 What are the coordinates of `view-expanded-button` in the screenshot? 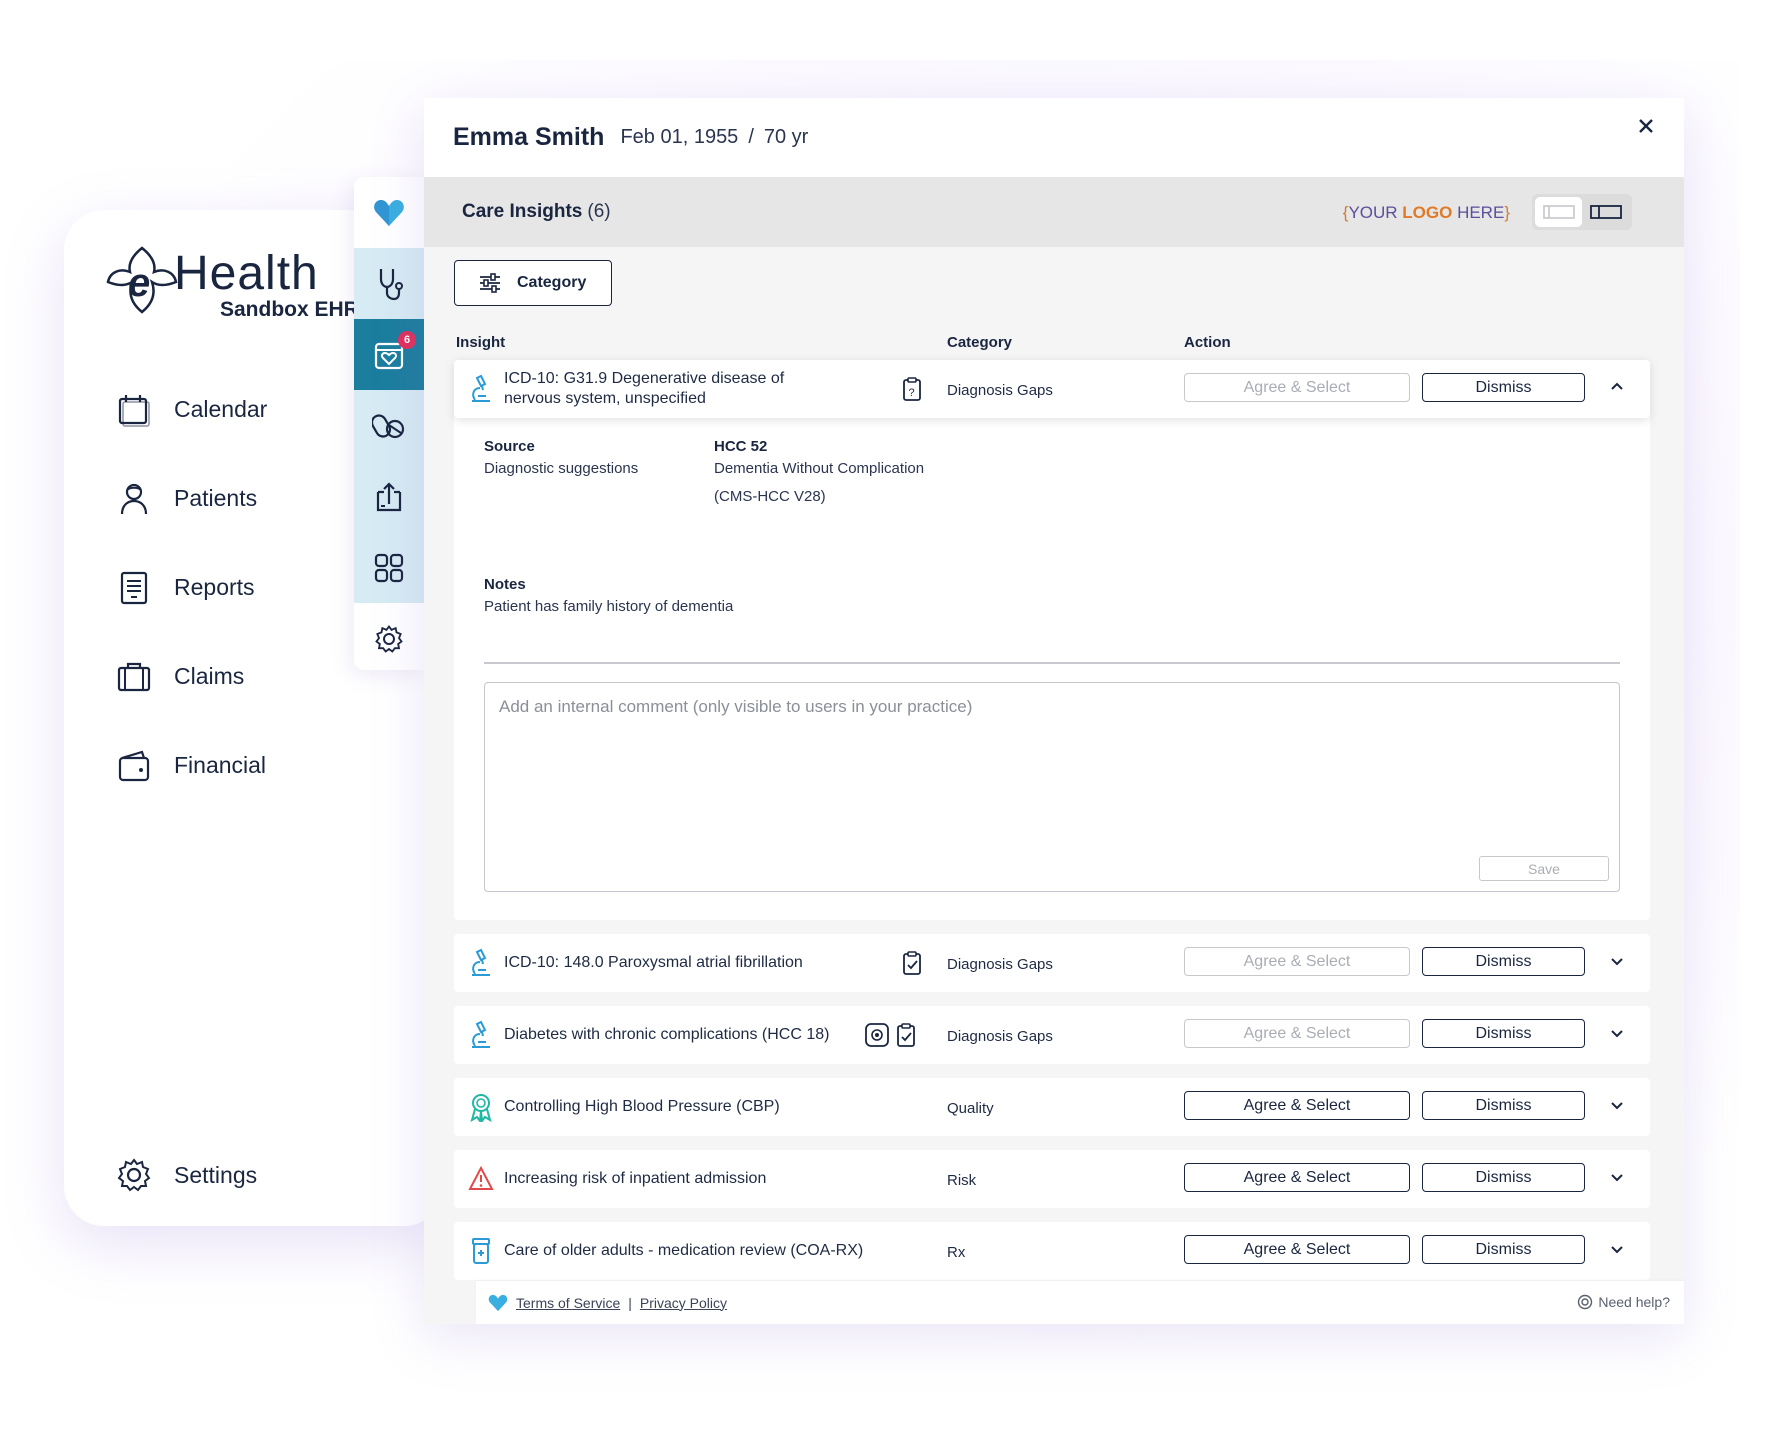 It's located at (1605, 212).